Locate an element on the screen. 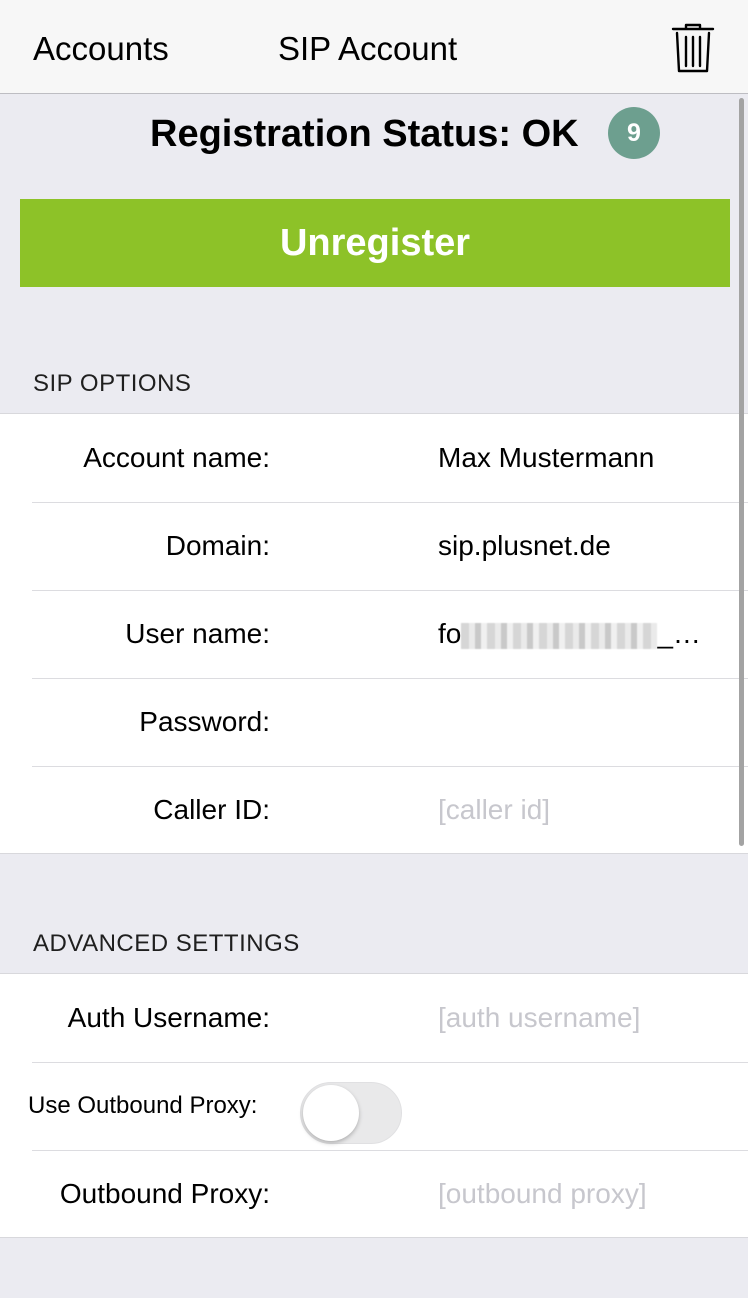 The width and height of the screenshot is (748, 1298). redacted-text is located at coordinates (559, 635).